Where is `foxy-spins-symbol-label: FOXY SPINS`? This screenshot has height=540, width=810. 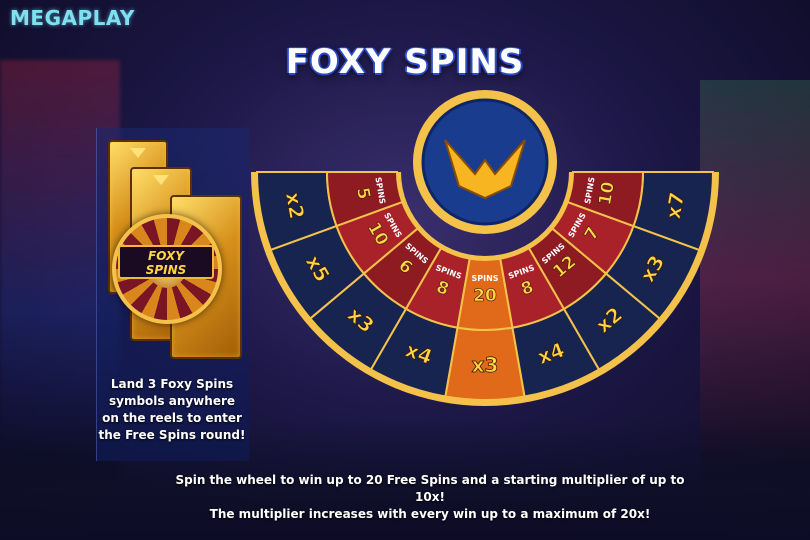
foxy-spins-symbol-label: FOXY SPINS is located at coordinates (166, 262).